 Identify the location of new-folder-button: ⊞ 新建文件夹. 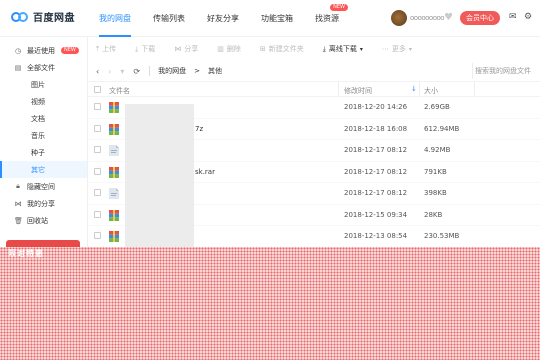
(282, 49).